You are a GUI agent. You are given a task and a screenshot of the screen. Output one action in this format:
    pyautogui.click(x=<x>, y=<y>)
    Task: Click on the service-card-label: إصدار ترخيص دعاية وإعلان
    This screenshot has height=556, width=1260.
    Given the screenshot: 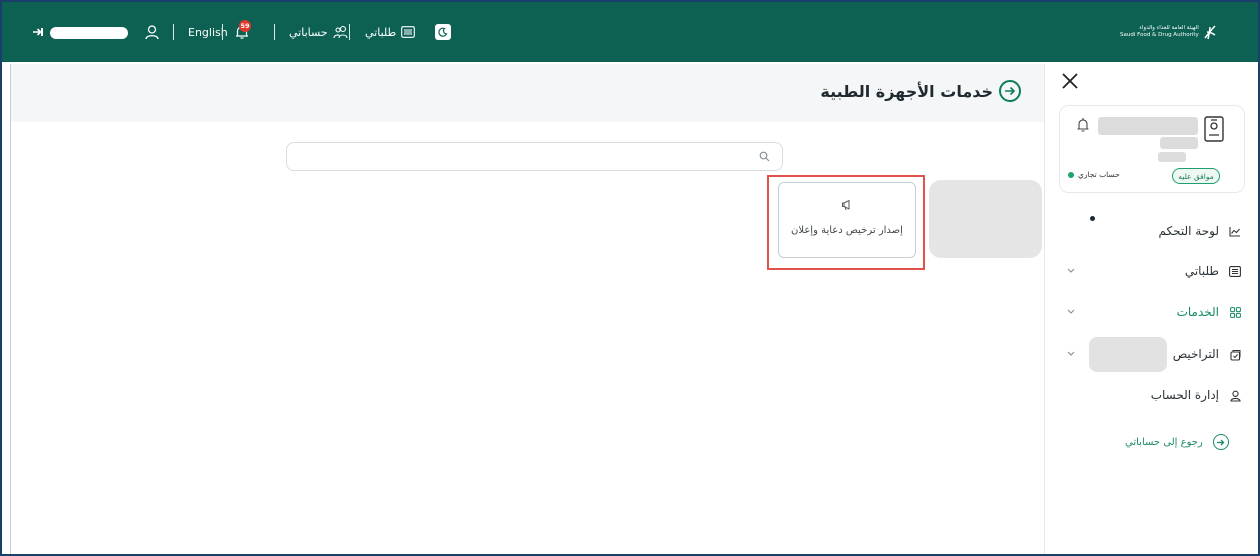 What is the action you would take?
    pyautogui.click(x=847, y=230)
    